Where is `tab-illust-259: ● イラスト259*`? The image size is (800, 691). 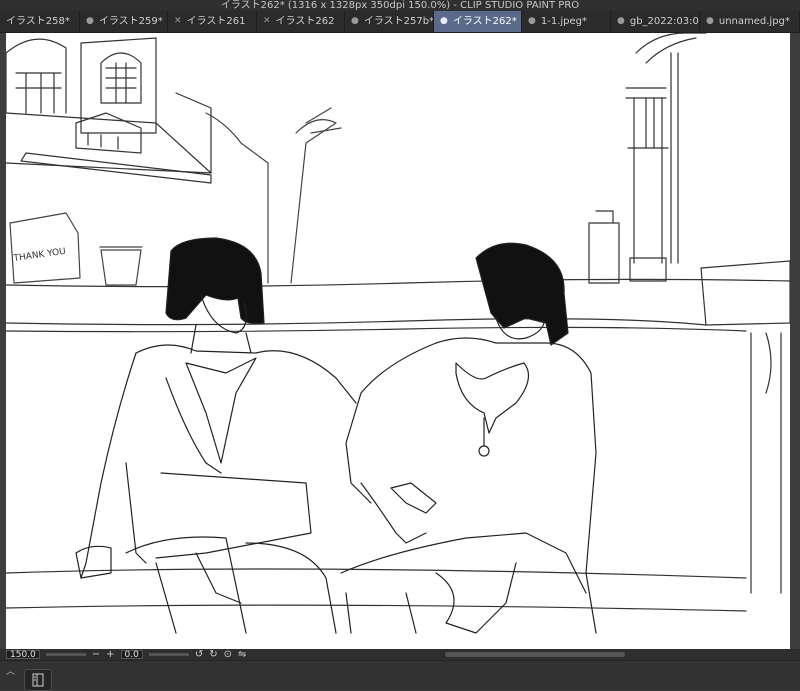
tab-illust-259: ● イラスト259* is located at coordinates (124, 21).